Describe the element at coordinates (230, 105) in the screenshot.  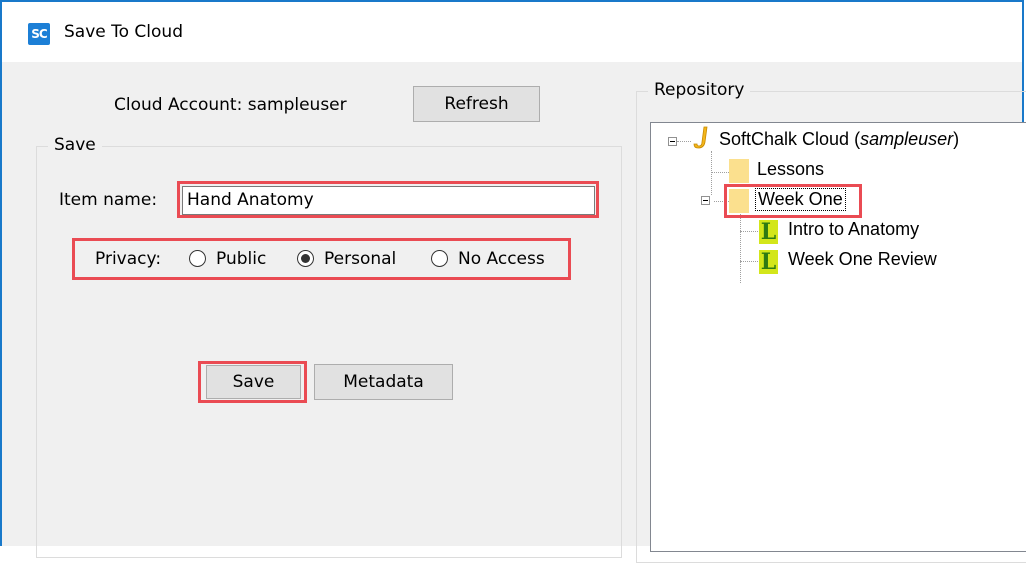
I see `cloud-account-label: Cloud Account: sampleuser` at that location.